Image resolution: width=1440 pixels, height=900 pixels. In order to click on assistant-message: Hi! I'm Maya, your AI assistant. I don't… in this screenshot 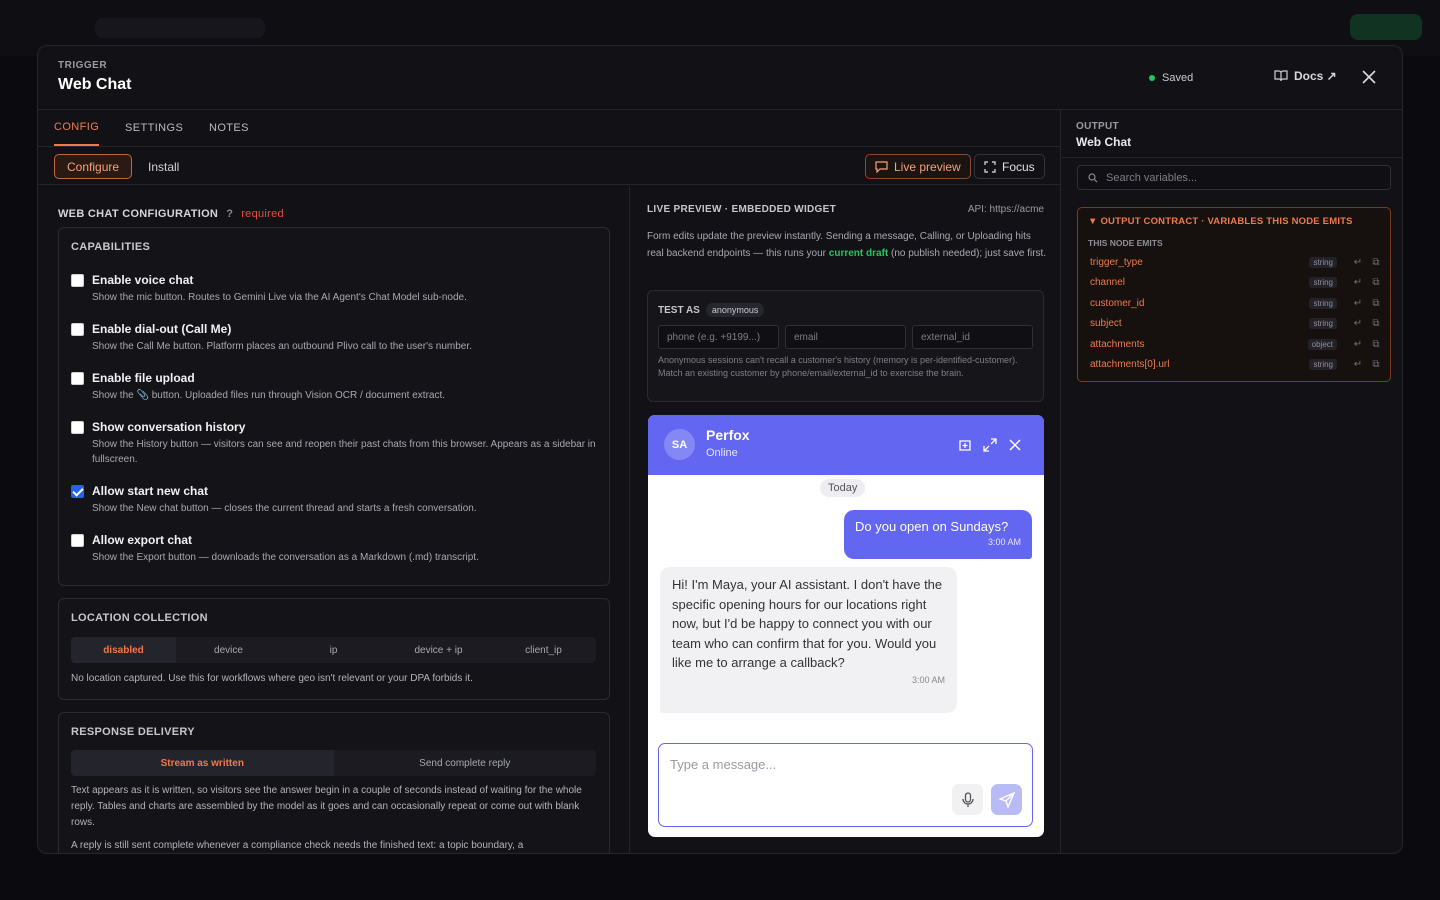, I will do `click(808, 640)`.